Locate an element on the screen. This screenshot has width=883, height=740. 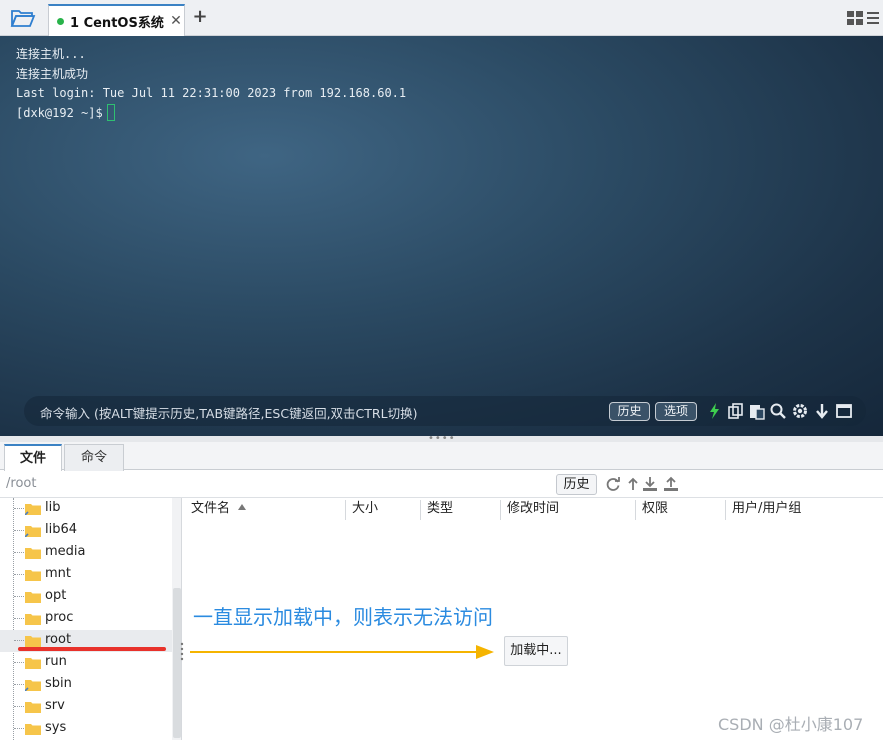
tree-item-sys: sys is located at coordinates (86, 729).